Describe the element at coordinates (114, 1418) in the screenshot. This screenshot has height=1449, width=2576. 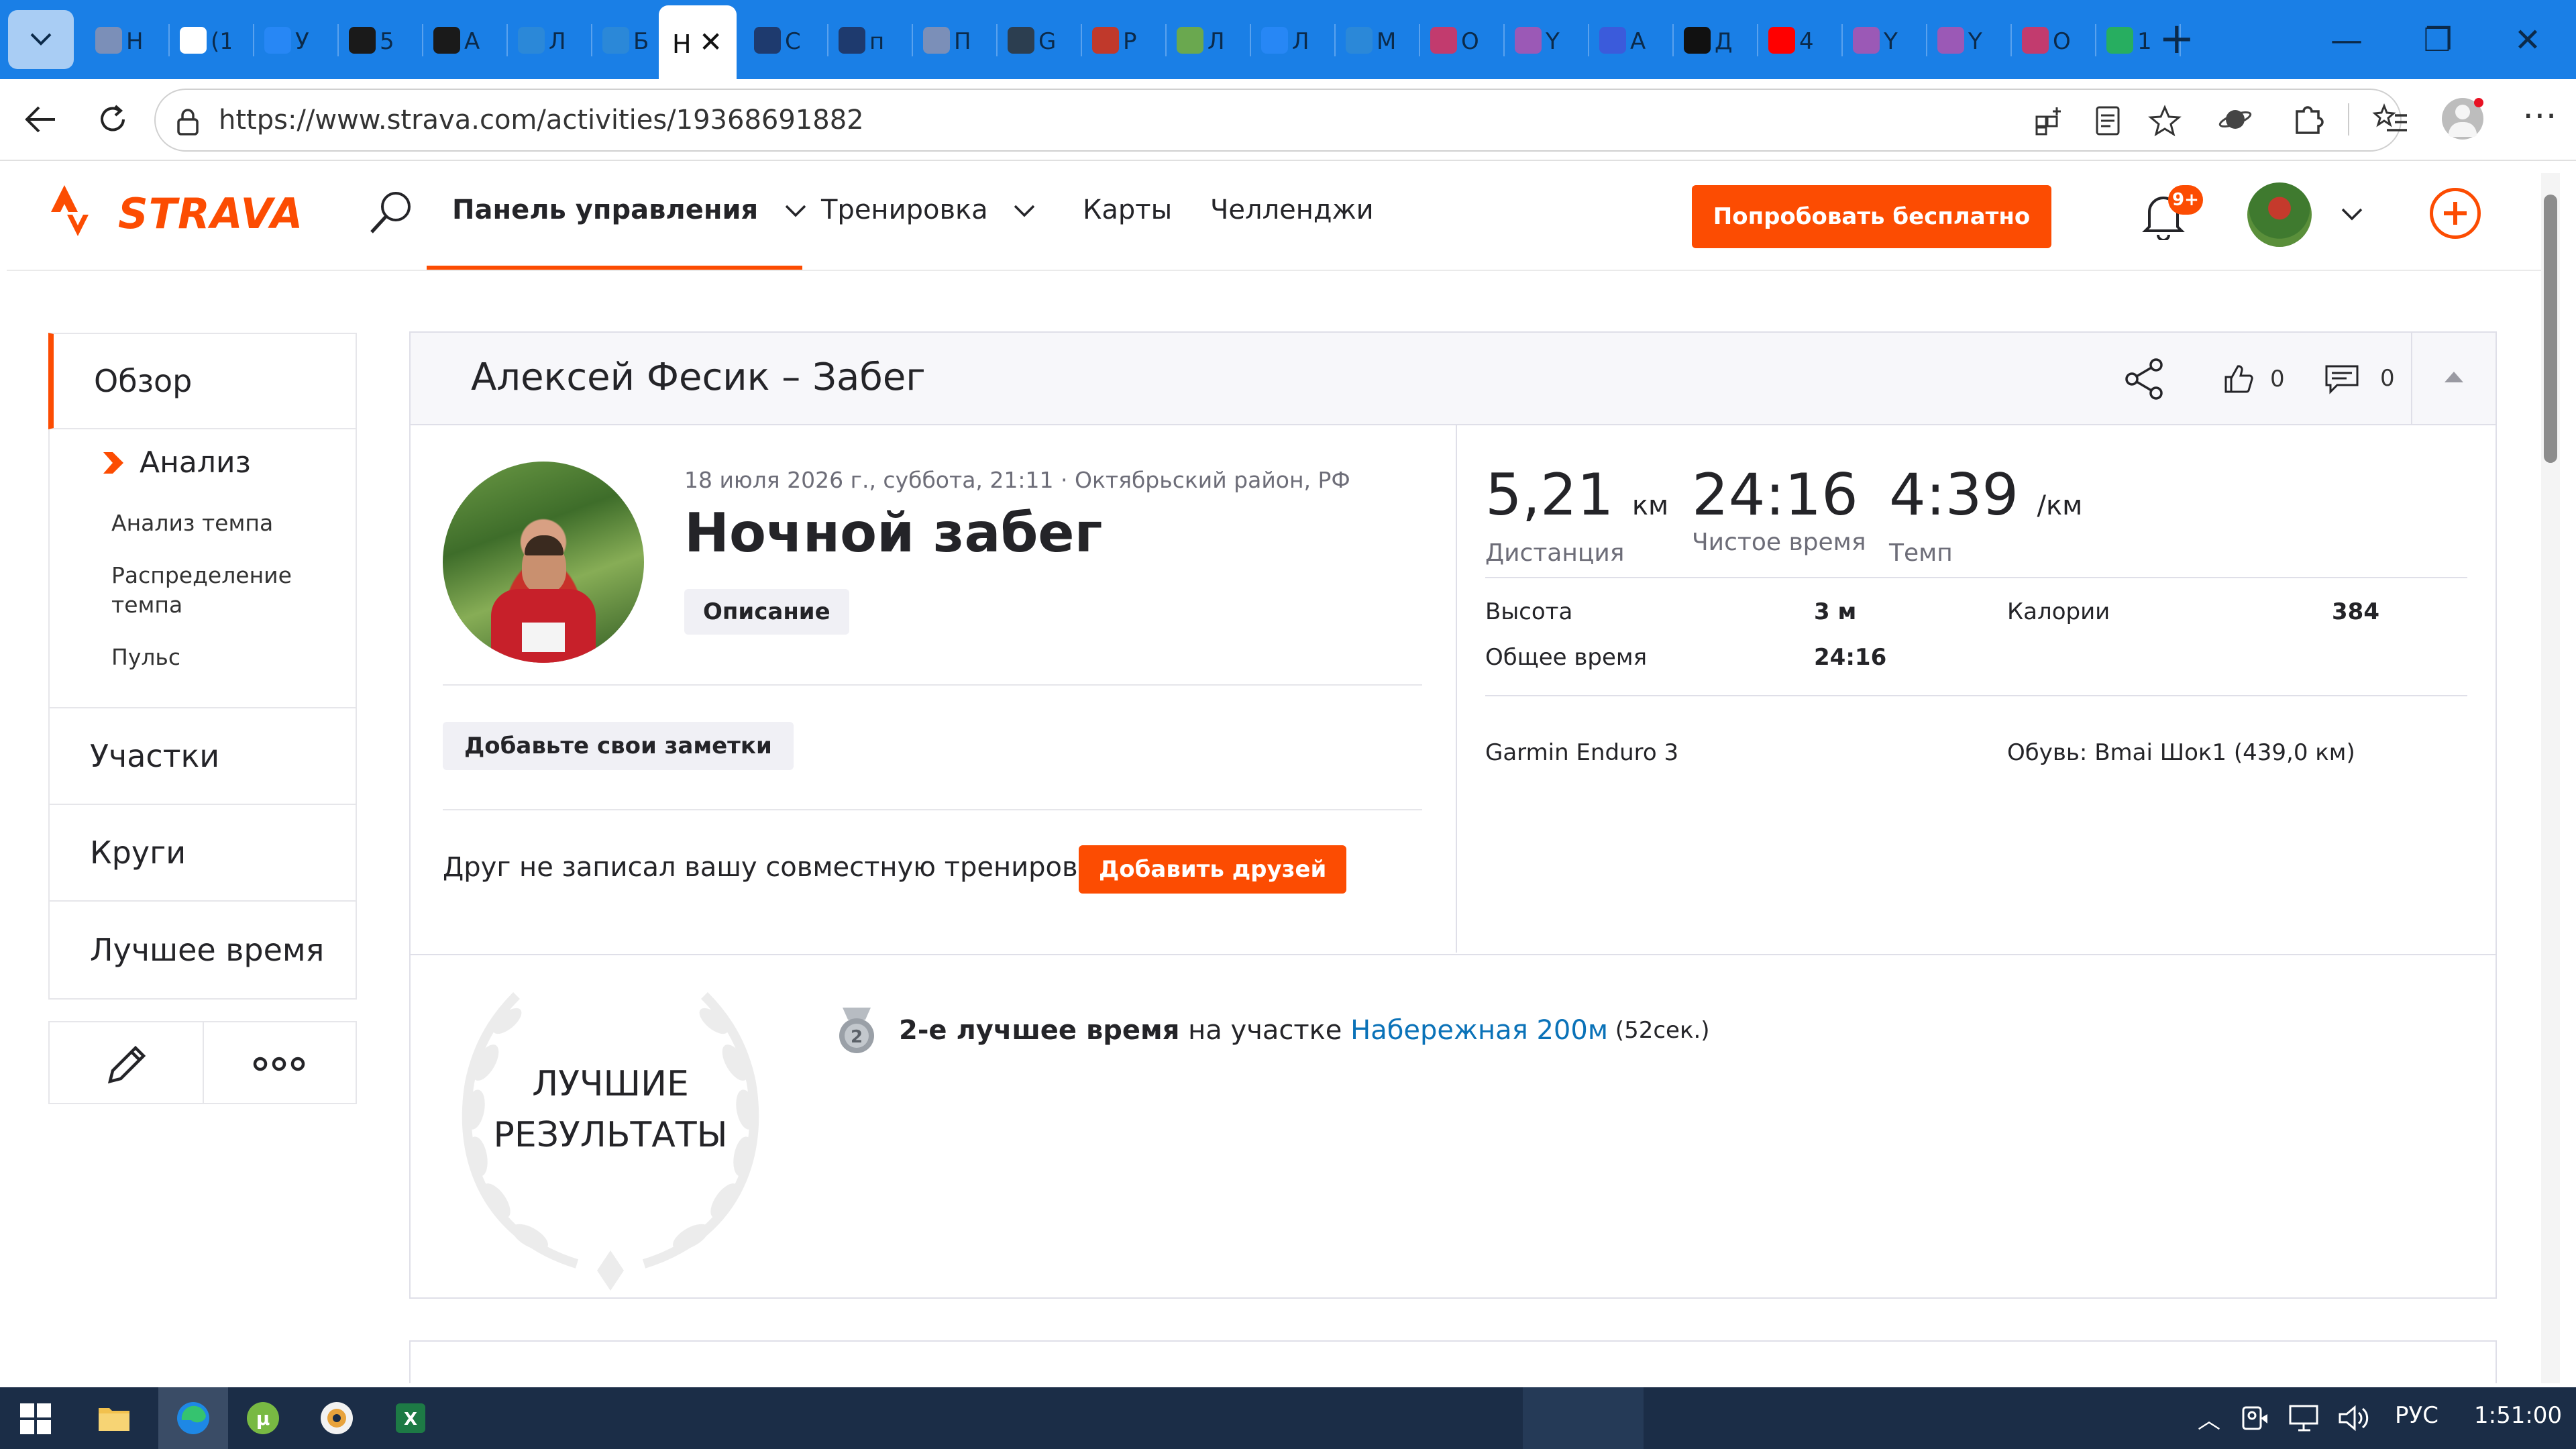
I see `file-explorer-icon` at that location.